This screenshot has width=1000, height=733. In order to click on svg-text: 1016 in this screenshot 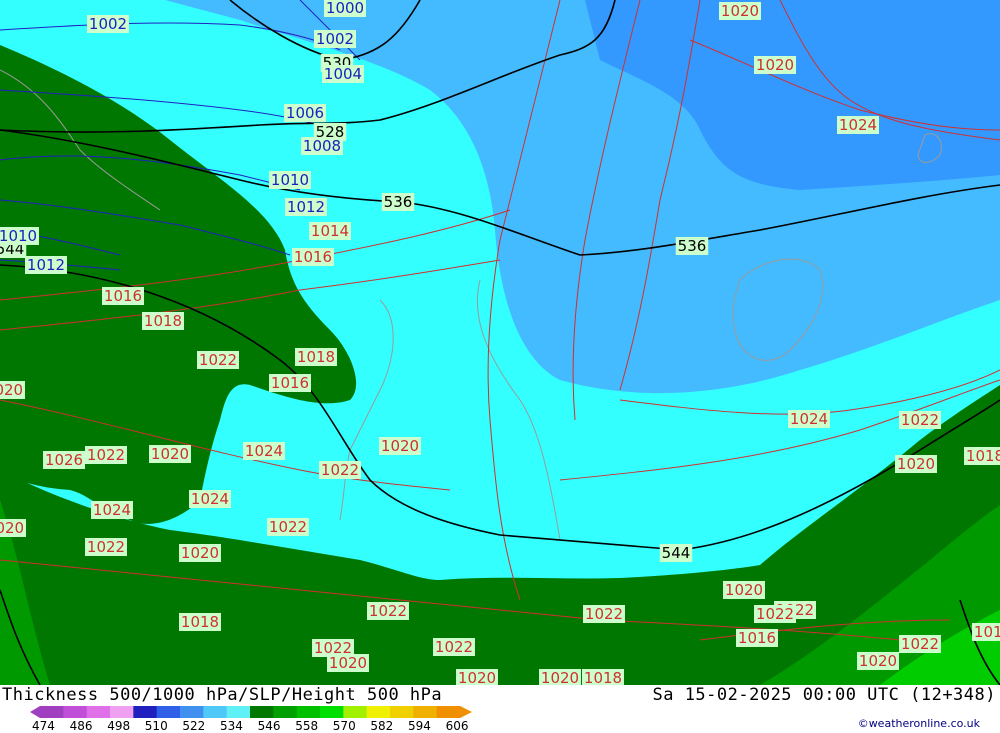, I will do `click(123, 296)`.